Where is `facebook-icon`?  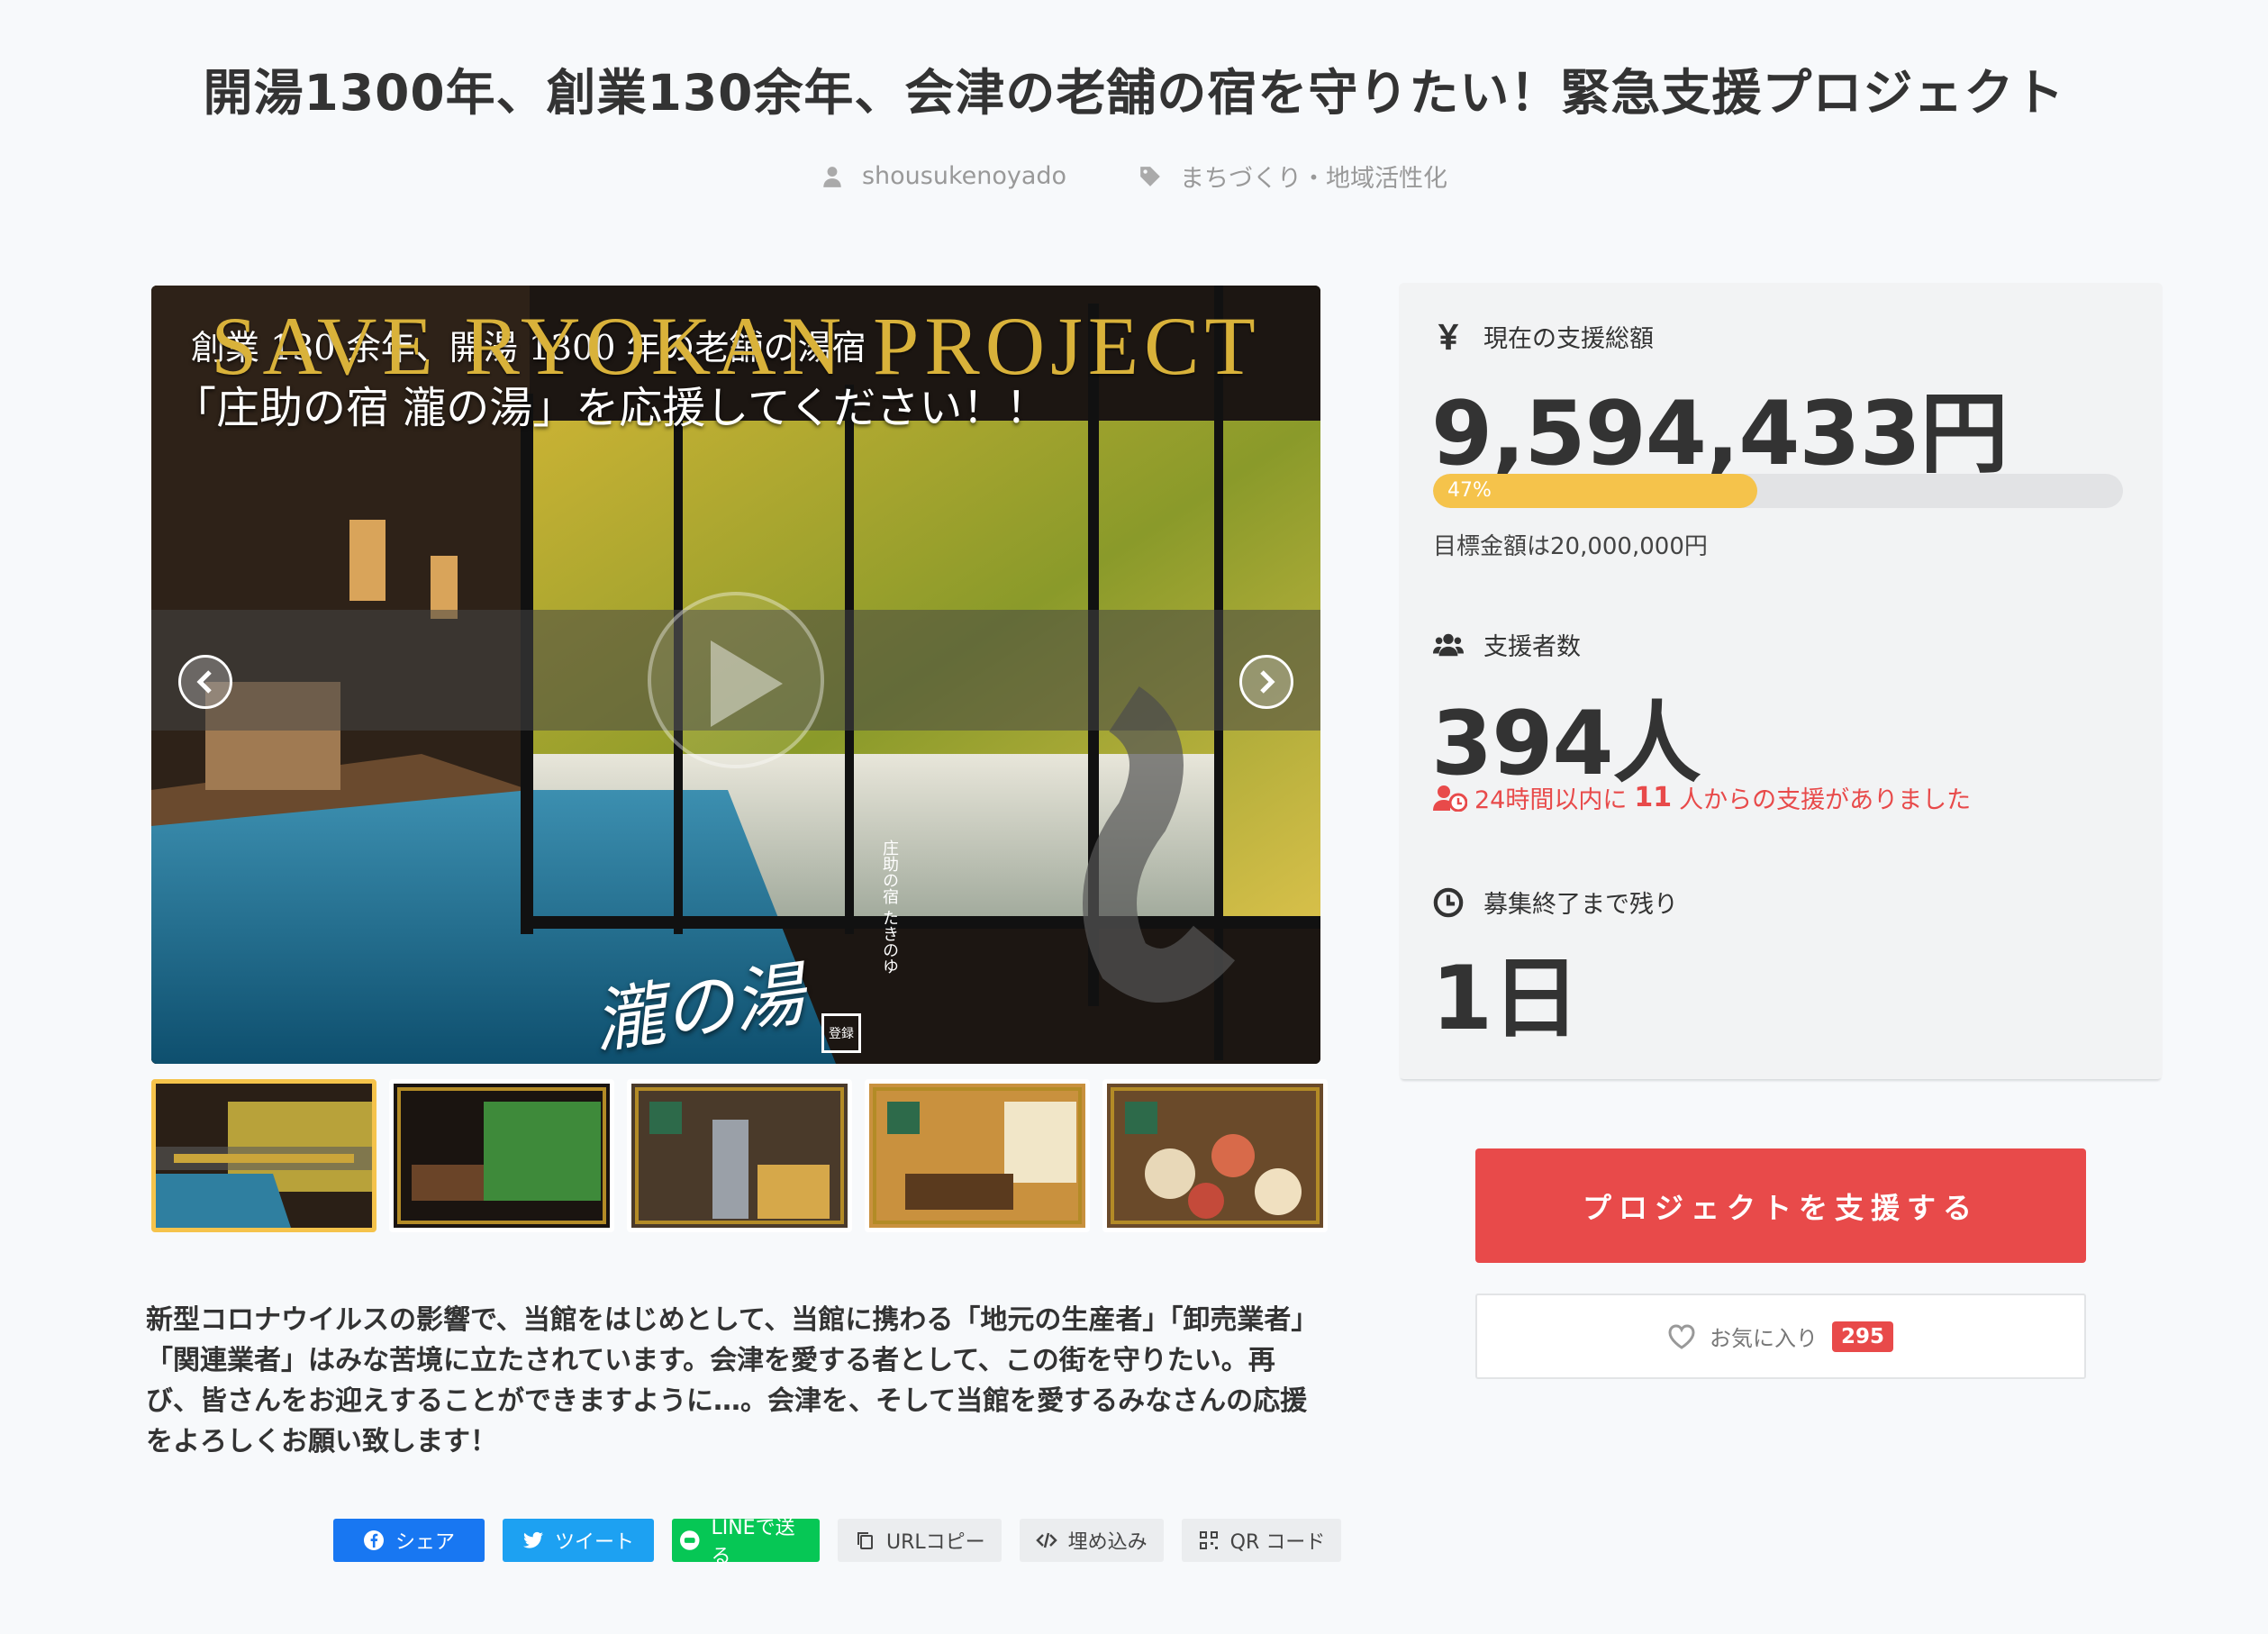
facebook-icon is located at coordinates (373, 1540).